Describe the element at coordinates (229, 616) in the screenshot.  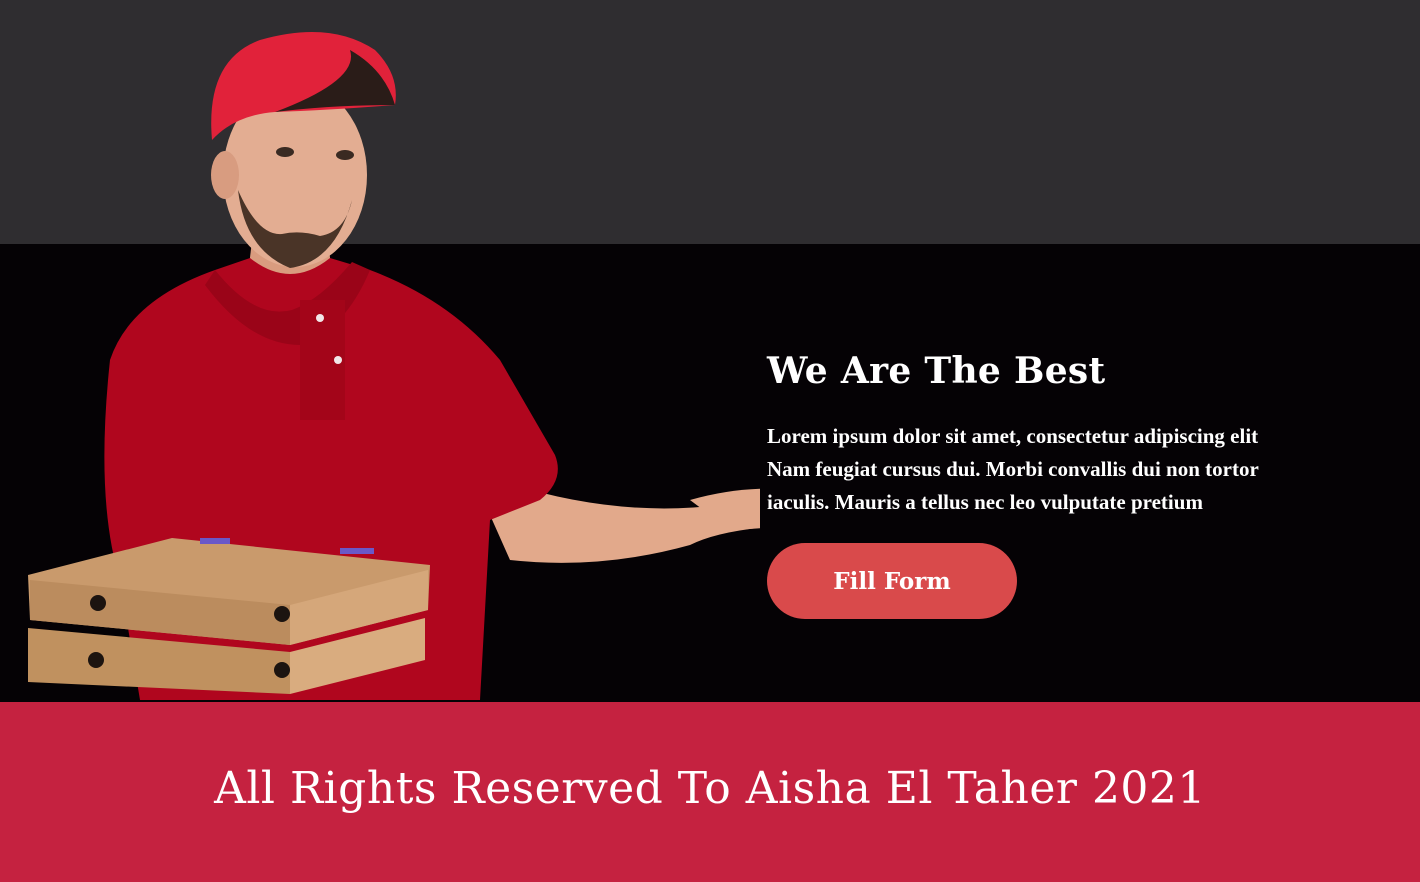
I see `pizza-boxes` at that location.